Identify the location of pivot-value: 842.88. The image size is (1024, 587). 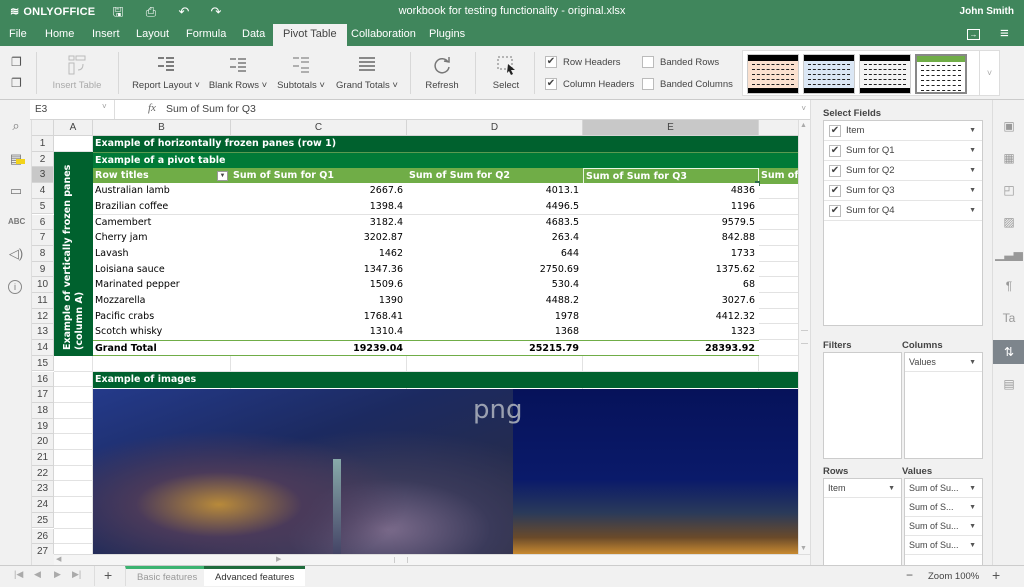
(671, 238).